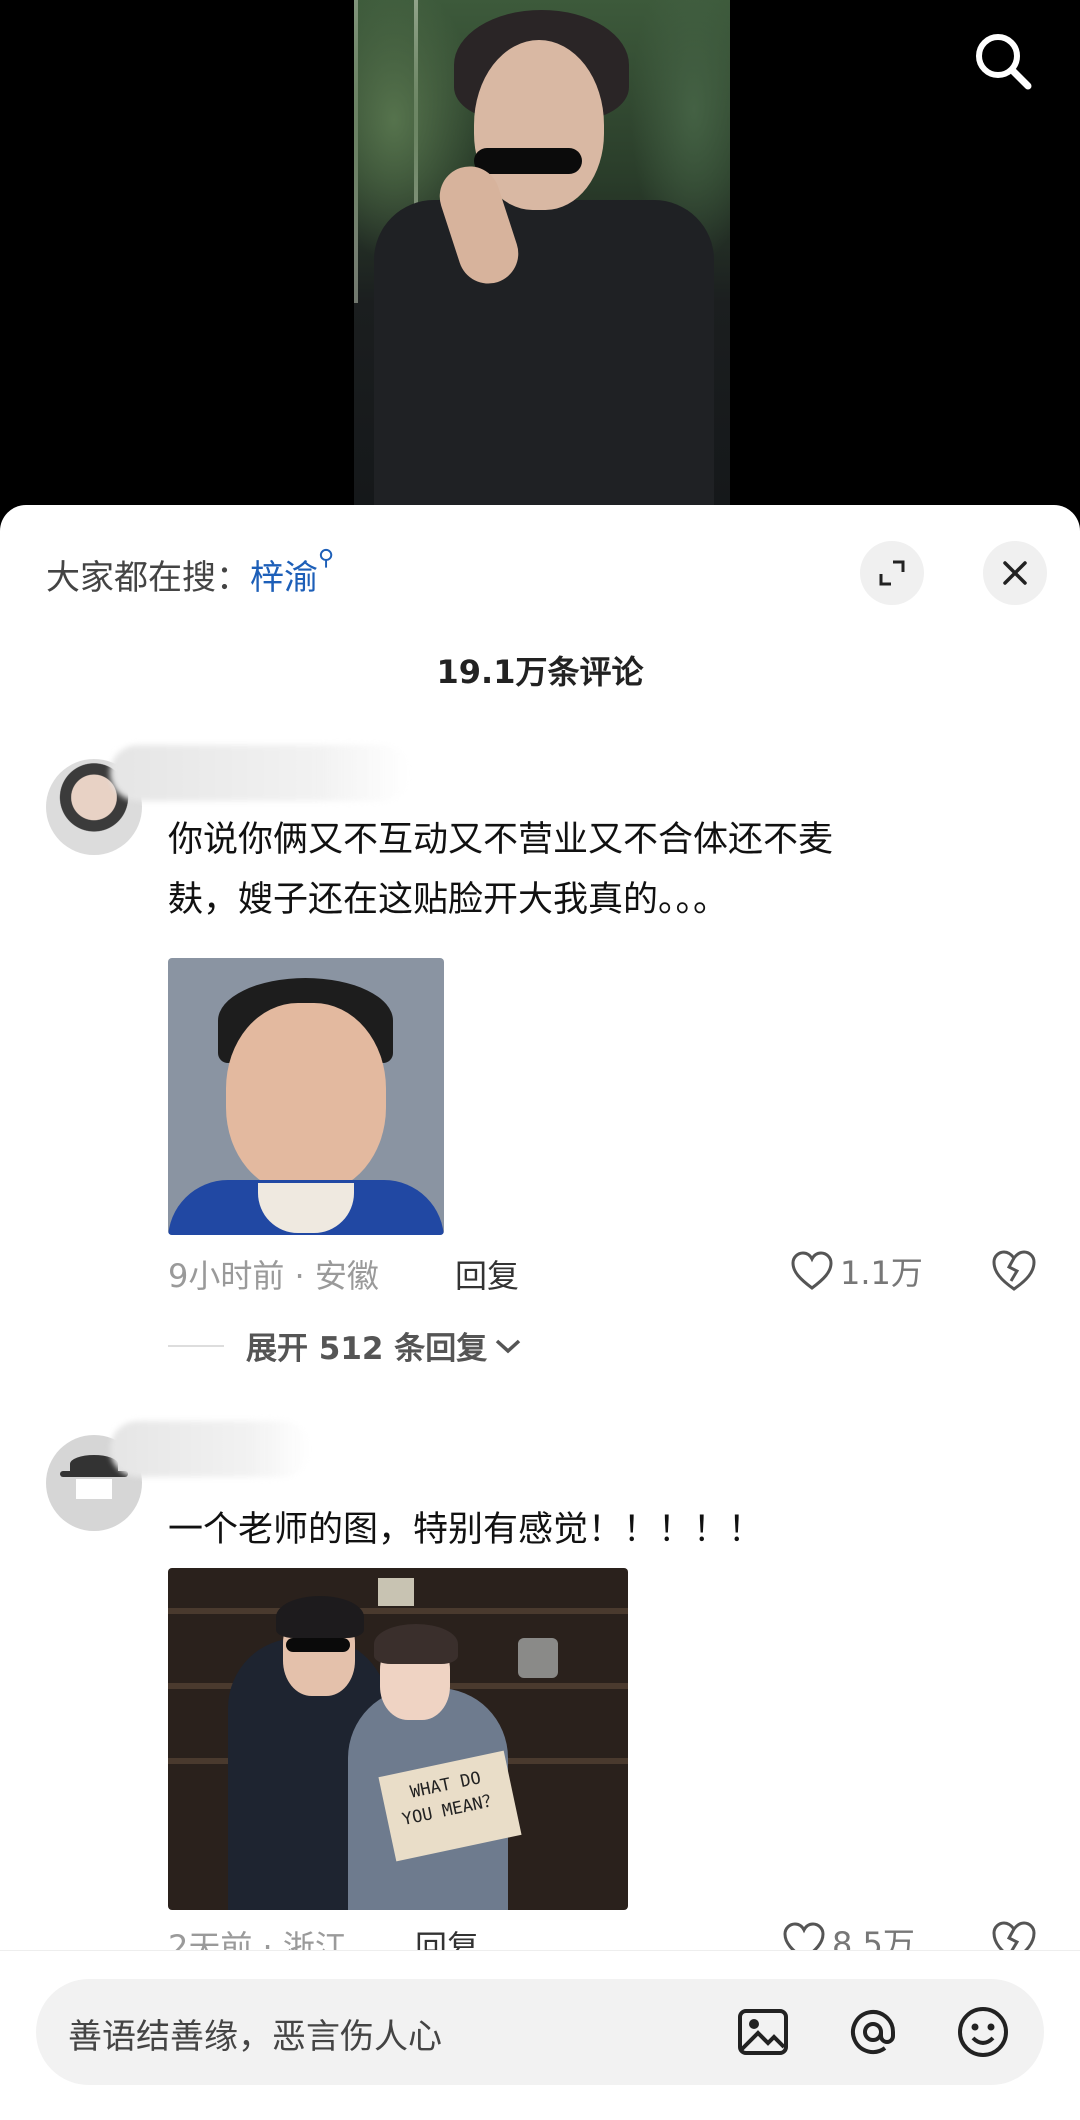  Describe the element at coordinates (540, 2032) in the screenshot. I see `comment-input: 善语结善缘，恶言伤人心` at that location.